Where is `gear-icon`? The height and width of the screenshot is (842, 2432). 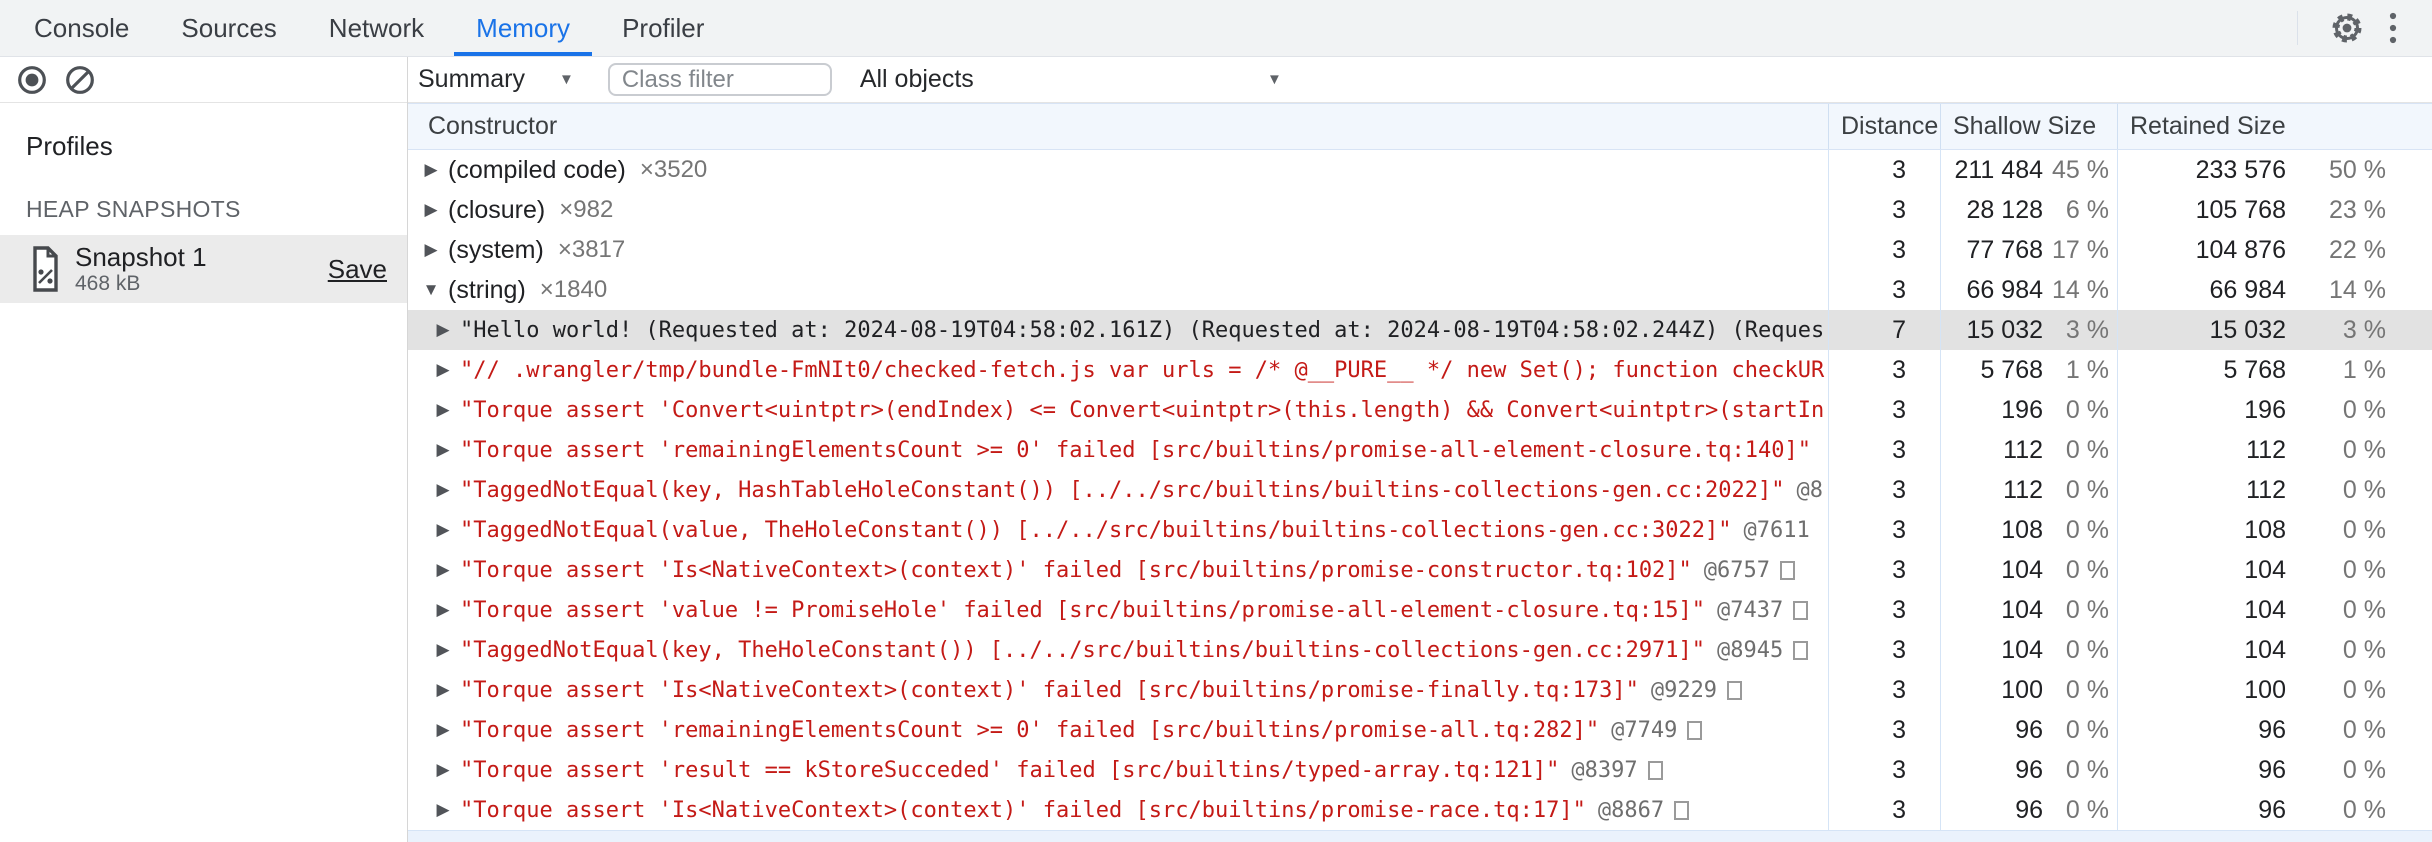 gear-icon is located at coordinates (2347, 28).